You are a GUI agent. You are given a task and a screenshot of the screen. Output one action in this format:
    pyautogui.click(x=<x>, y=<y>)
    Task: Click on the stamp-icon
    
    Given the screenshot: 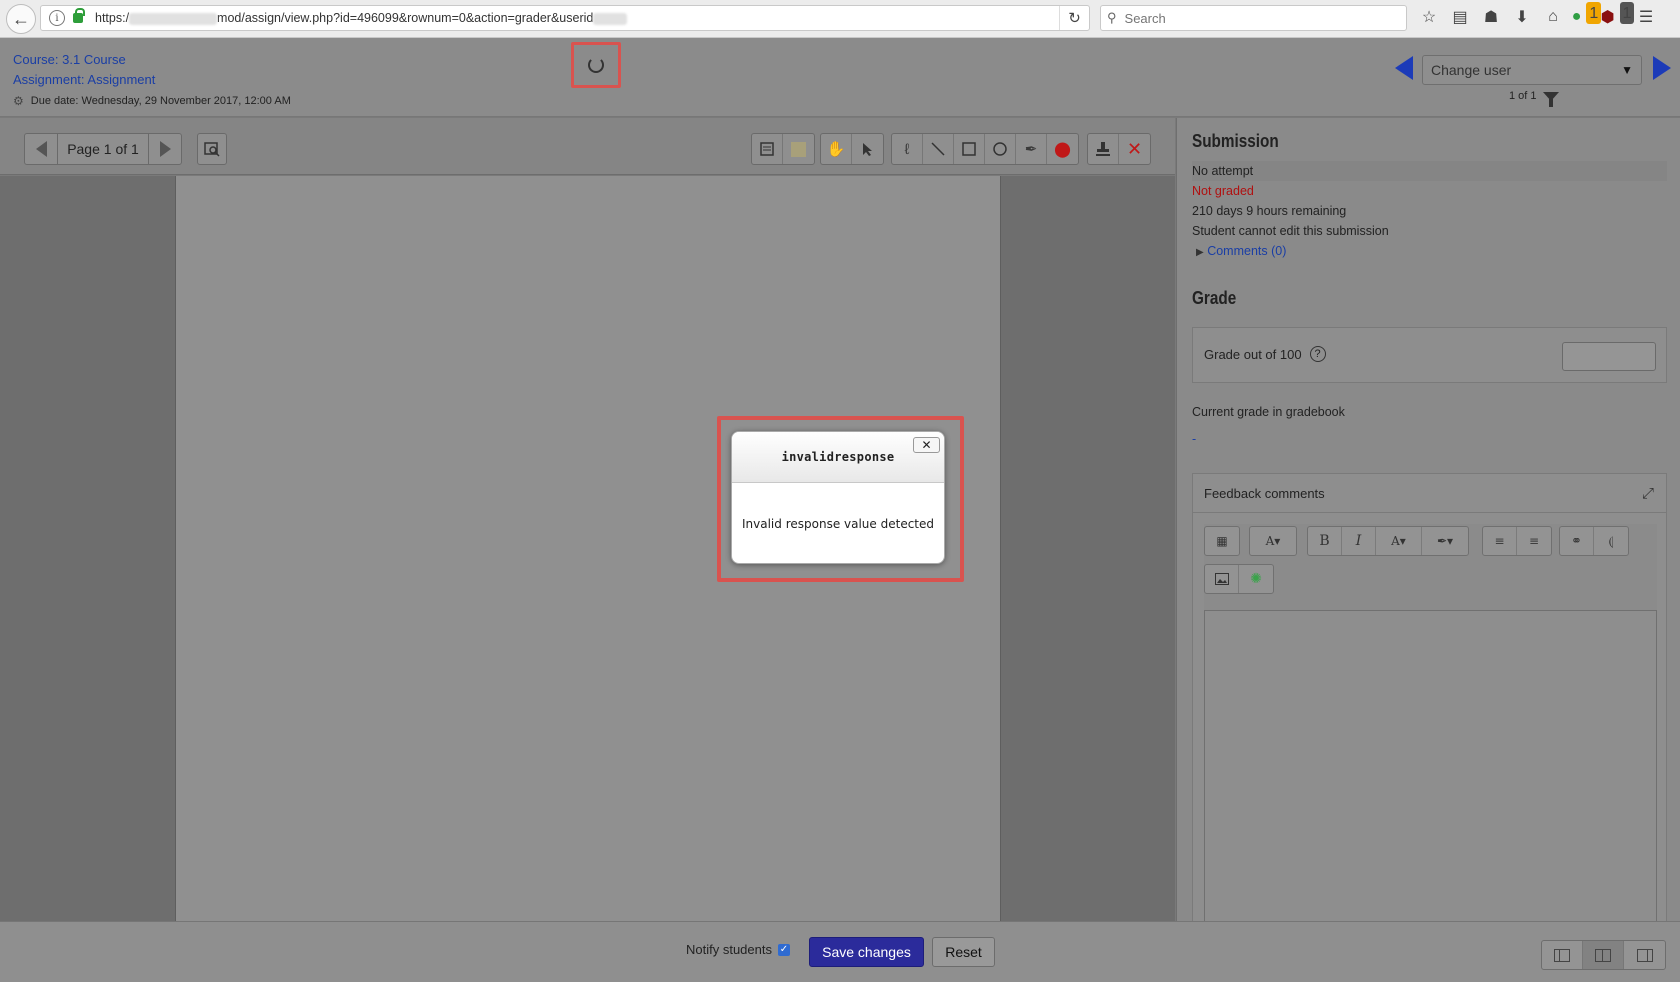 What is the action you would take?
    pyautogui.click(x=1103, y=149)
    